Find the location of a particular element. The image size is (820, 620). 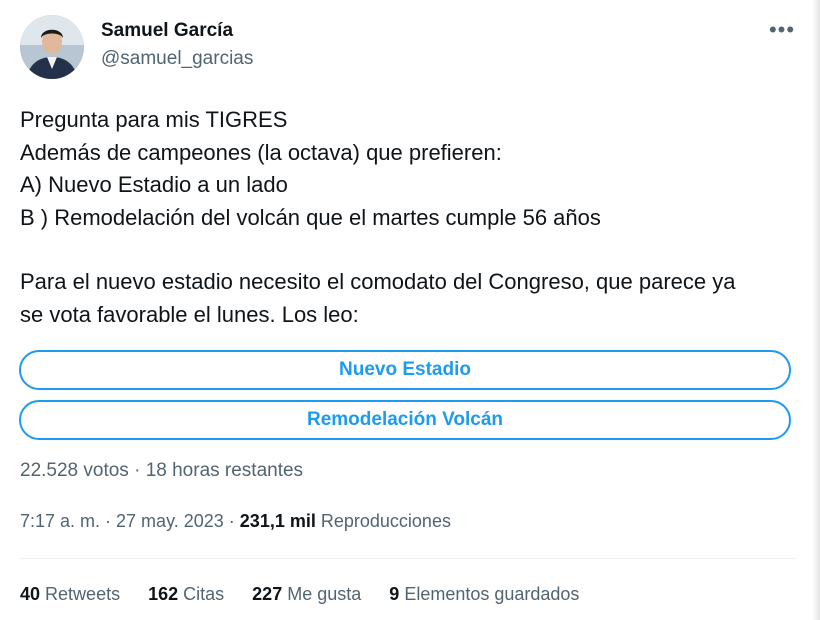

poll-option-nuevo-estadio: Nuevo Estadio is located at coordinates (405, 370).